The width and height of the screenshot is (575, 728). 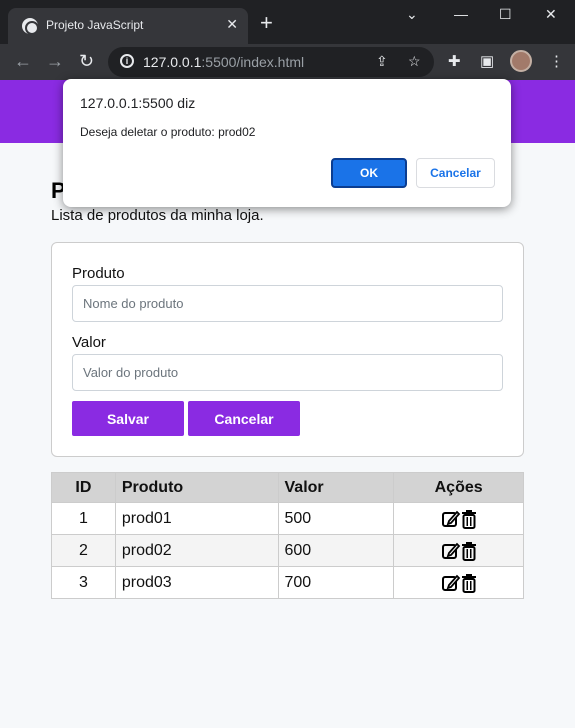 What do you see at coordinates (287, 372) in the screenshot?
I see `product-value-input: Valor do produto` at bounding box center [287, 372].